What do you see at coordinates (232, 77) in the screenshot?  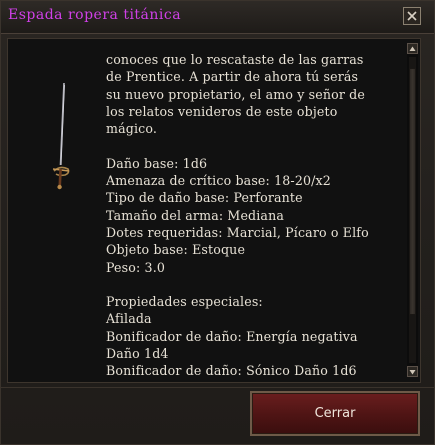 I see `description-line: de Prentice. A partir de ahora tú serás` at bounding box center [232, 77].